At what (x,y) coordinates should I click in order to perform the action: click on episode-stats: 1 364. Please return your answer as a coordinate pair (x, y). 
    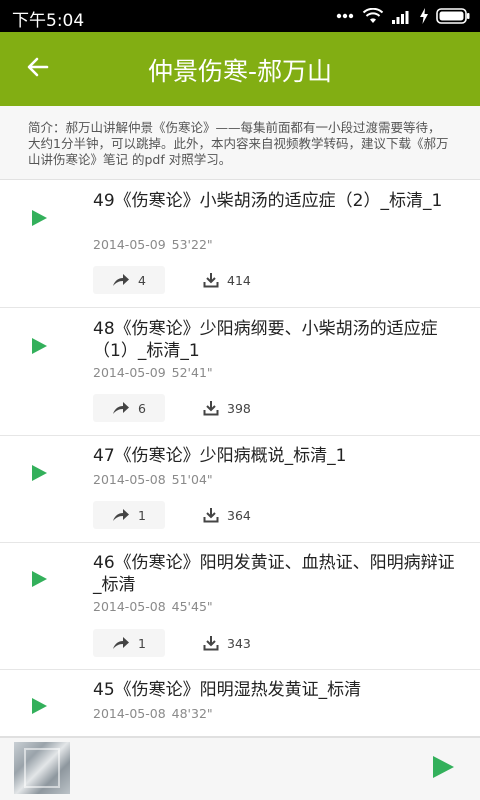
    Looking at the image, I should click on (172, 515).